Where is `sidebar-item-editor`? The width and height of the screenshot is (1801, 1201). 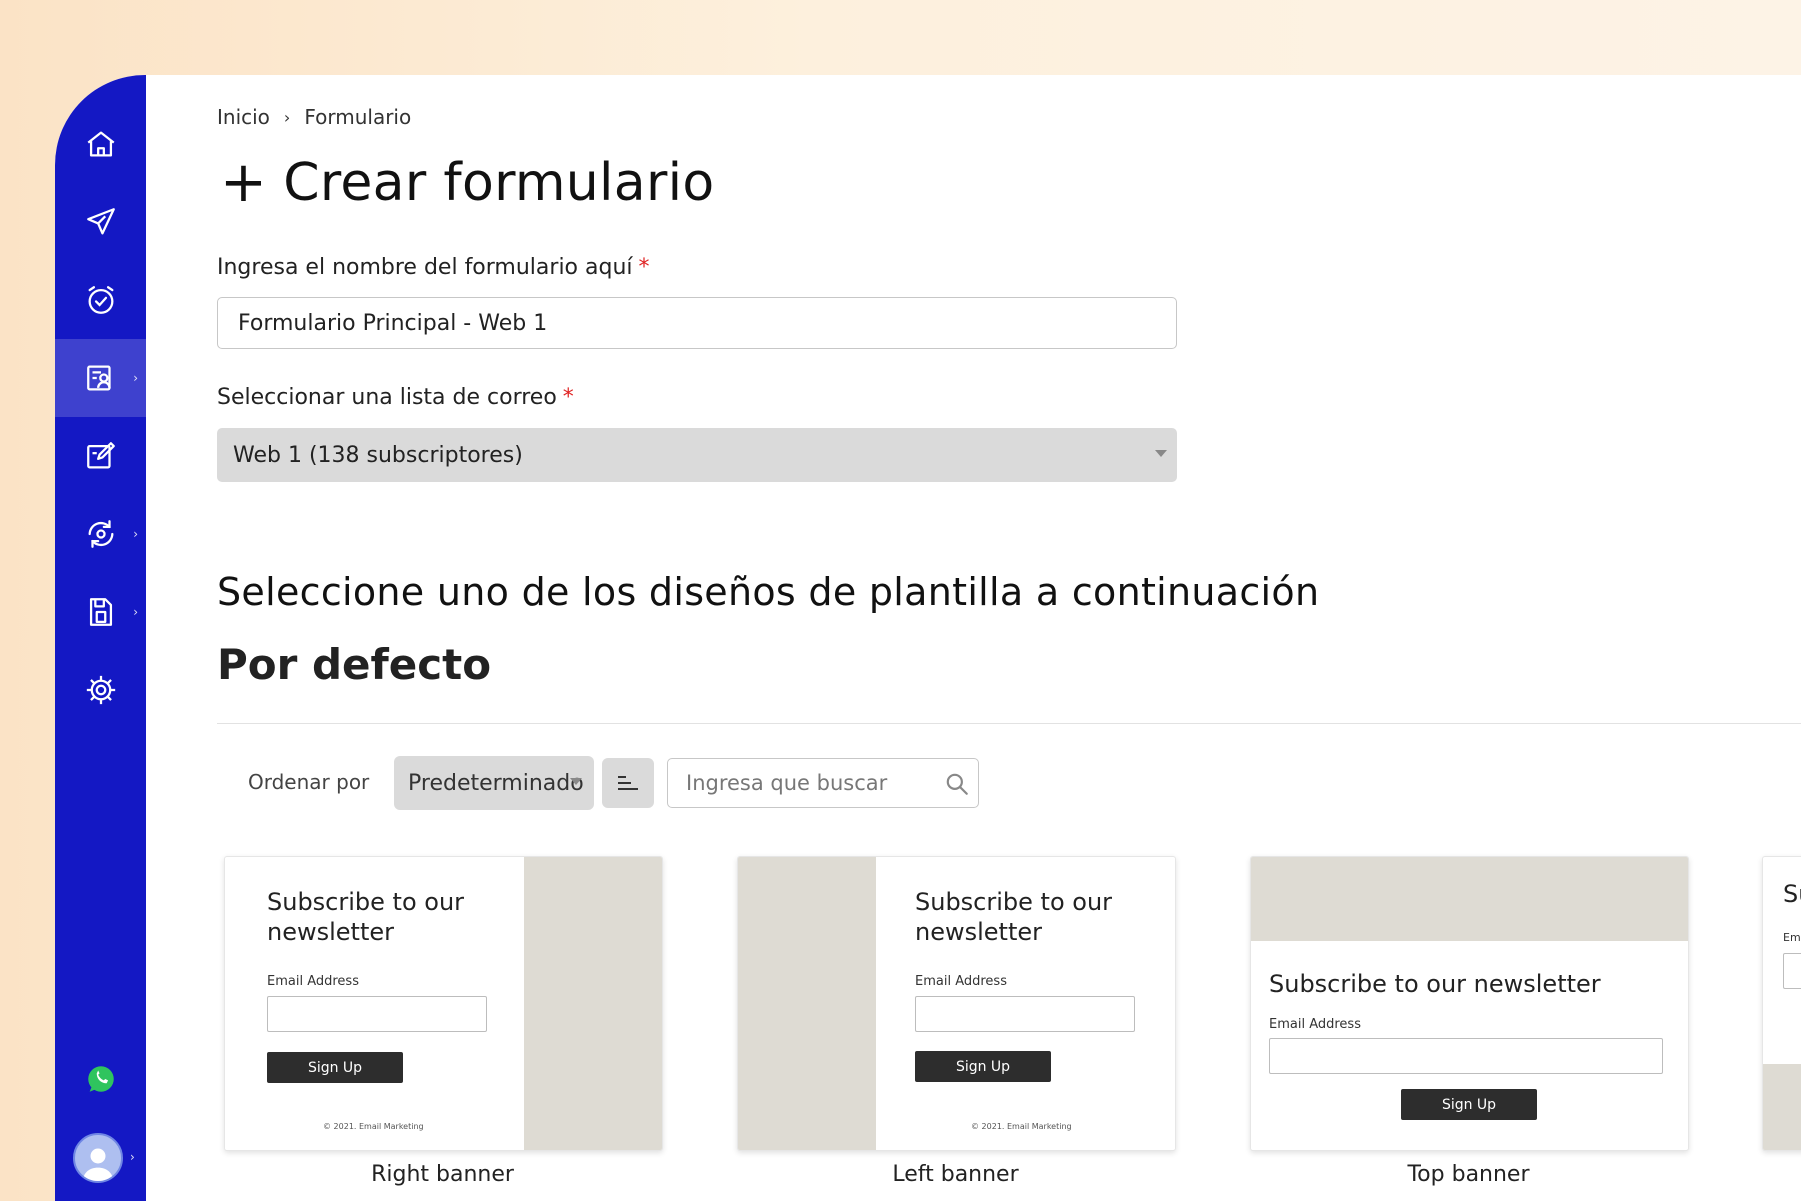
sidebar-item-editor is located at coordinates (100, 456).